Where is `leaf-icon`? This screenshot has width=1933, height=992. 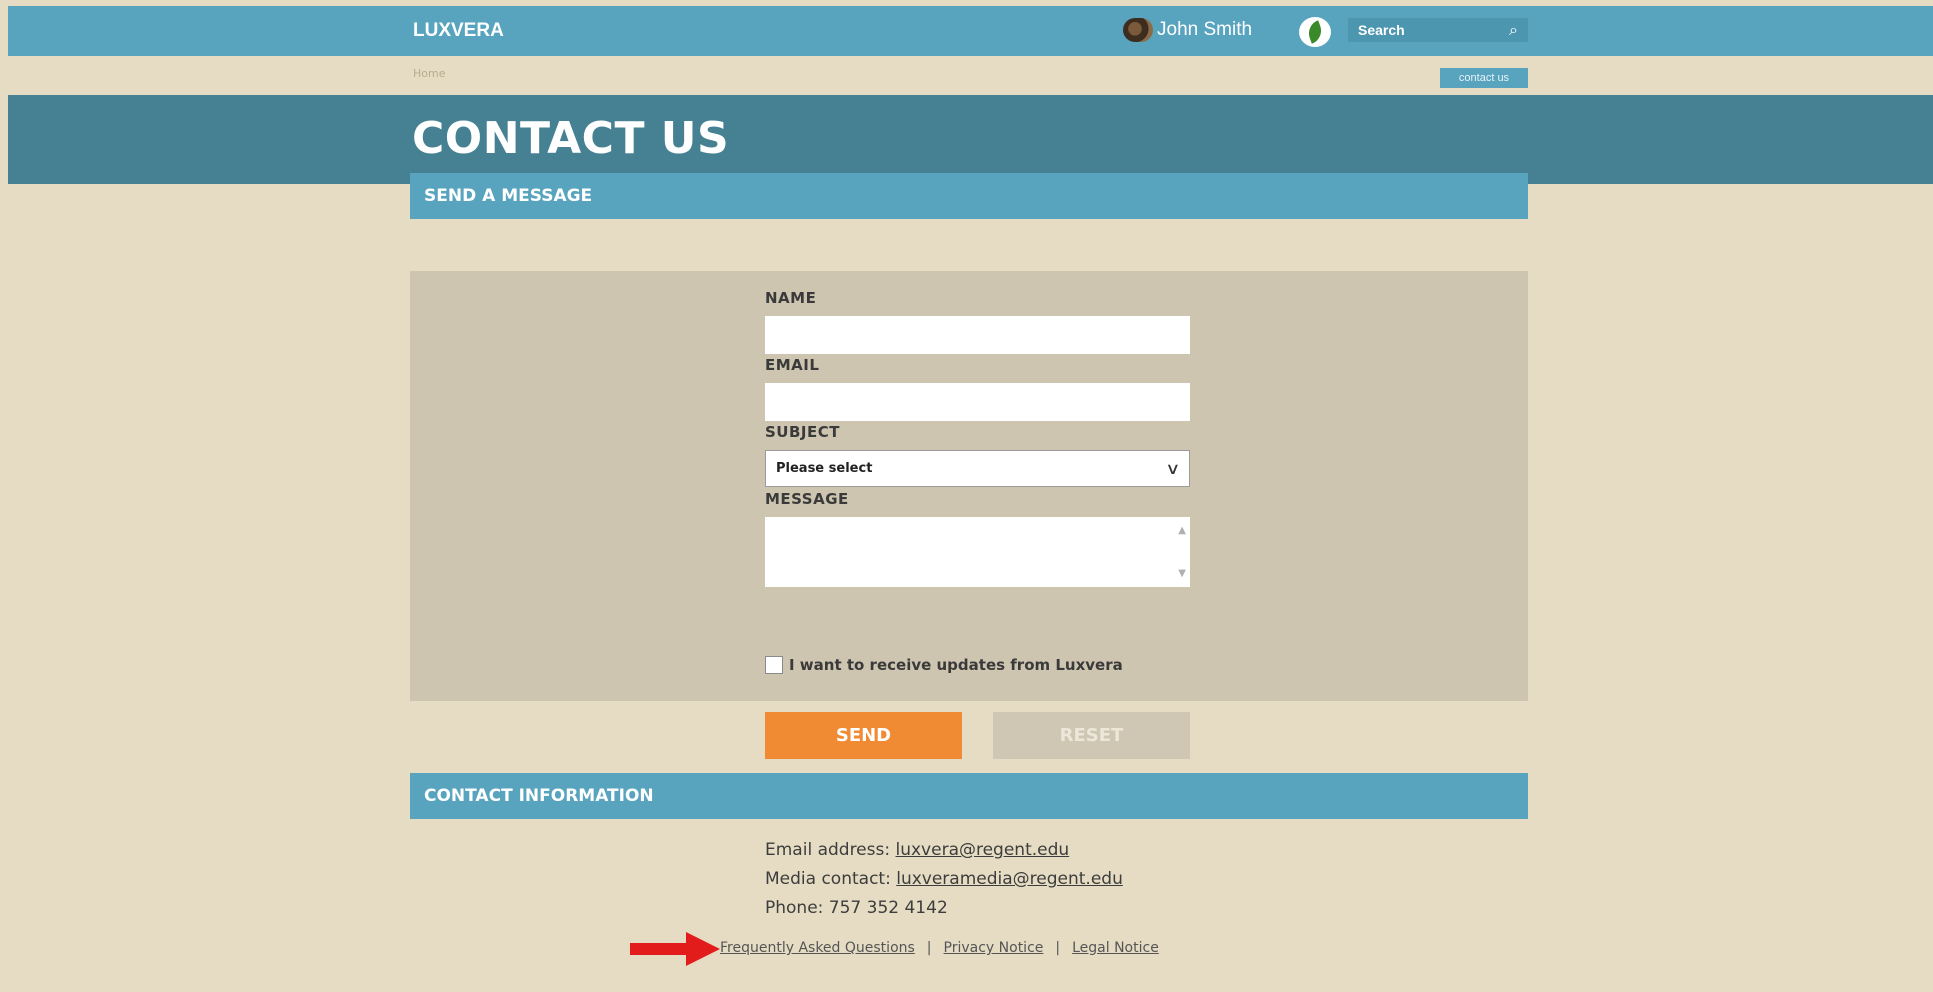
leaf-icon is located at coordinates (1315, 32).